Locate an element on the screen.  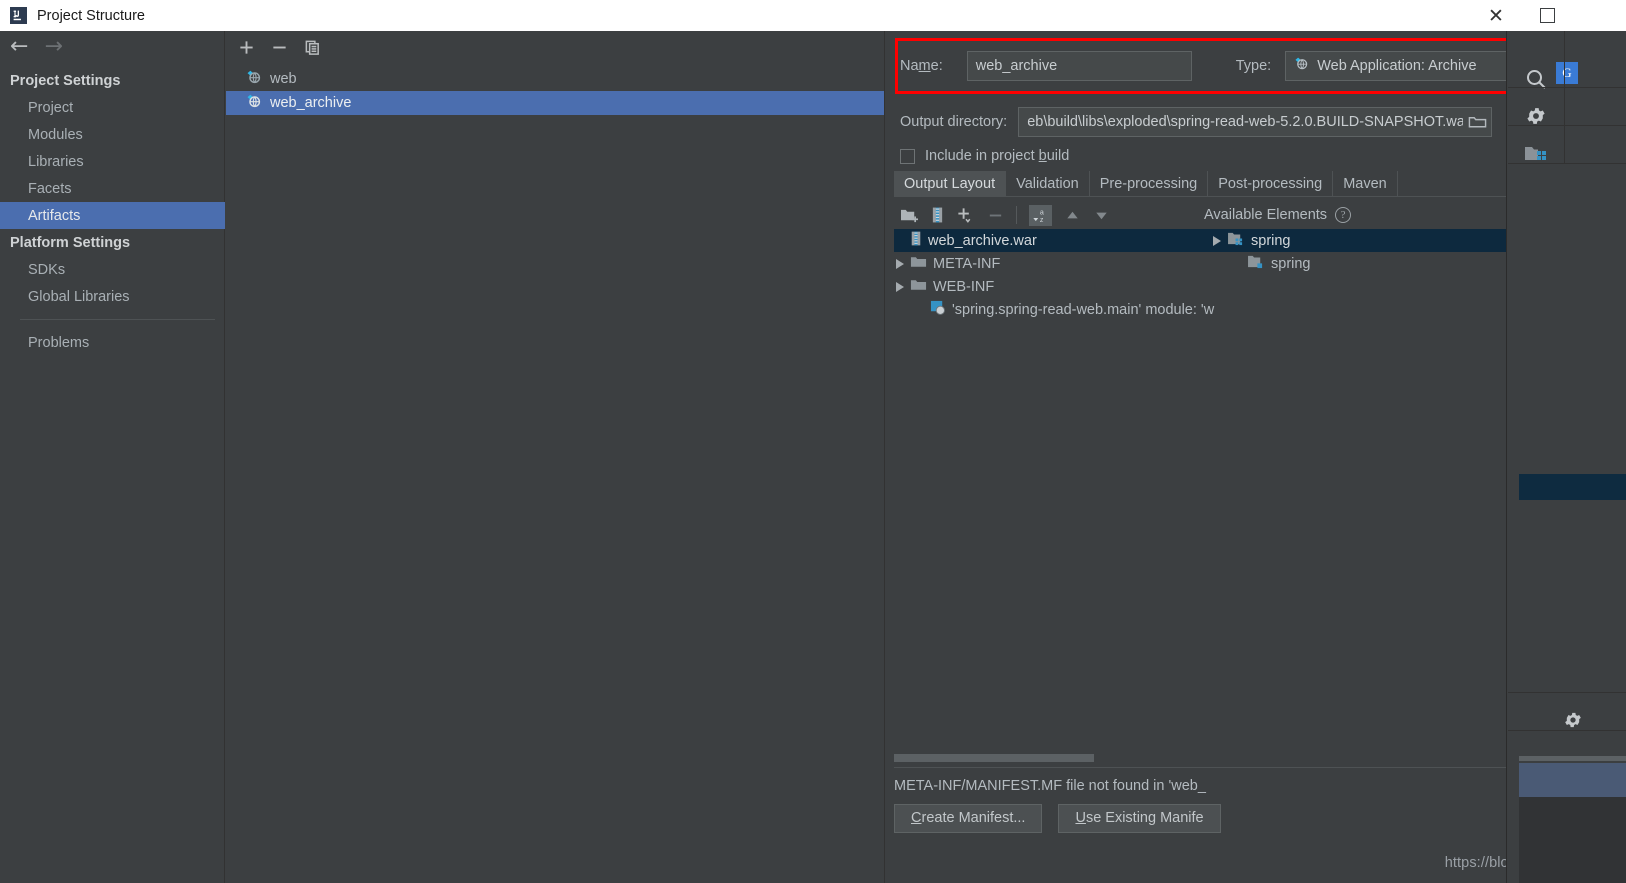
web-application-archive-icon is located at coordinates (1302, 66).